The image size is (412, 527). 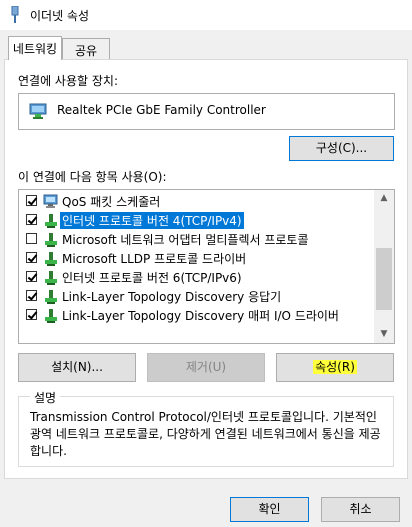 I want to click on scroll-down-icon: ▼, so click(x=384, y=334).